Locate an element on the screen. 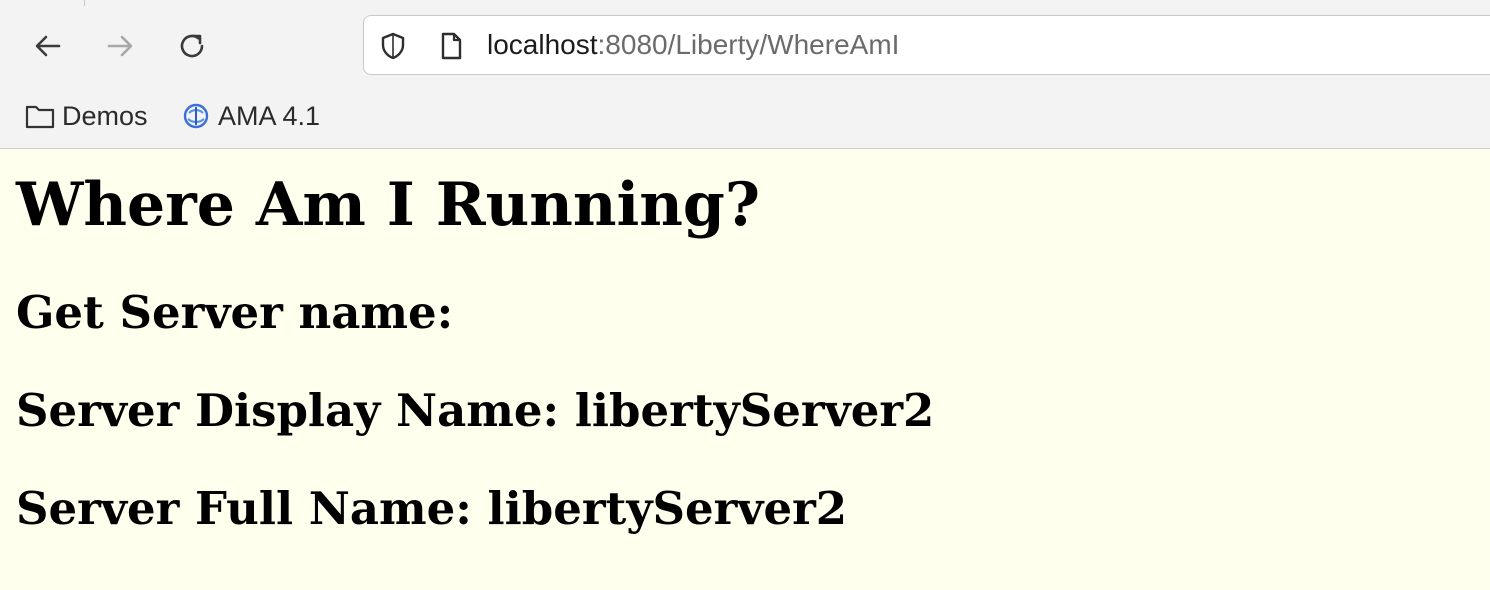 The height and width of the screenshot is (590, 1490). shield-icon is located at coordinates (393, 46).